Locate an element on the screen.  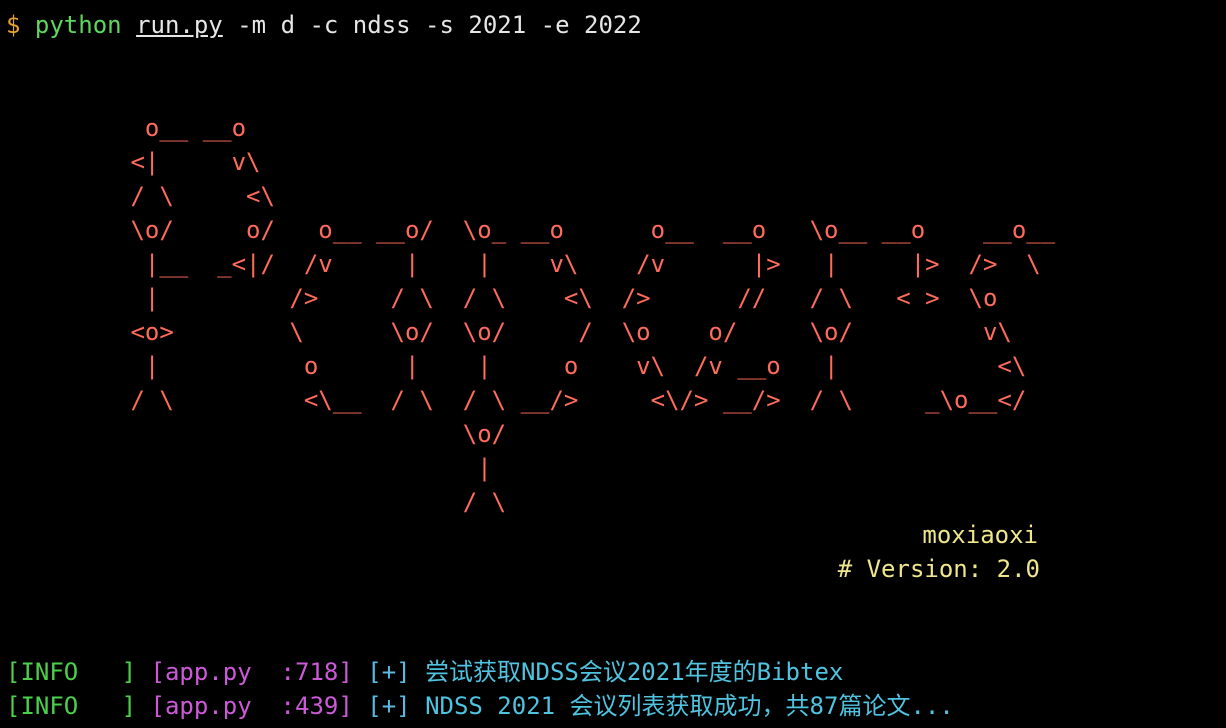
prompt-symbol: $ is located at coordinates (13, 25).